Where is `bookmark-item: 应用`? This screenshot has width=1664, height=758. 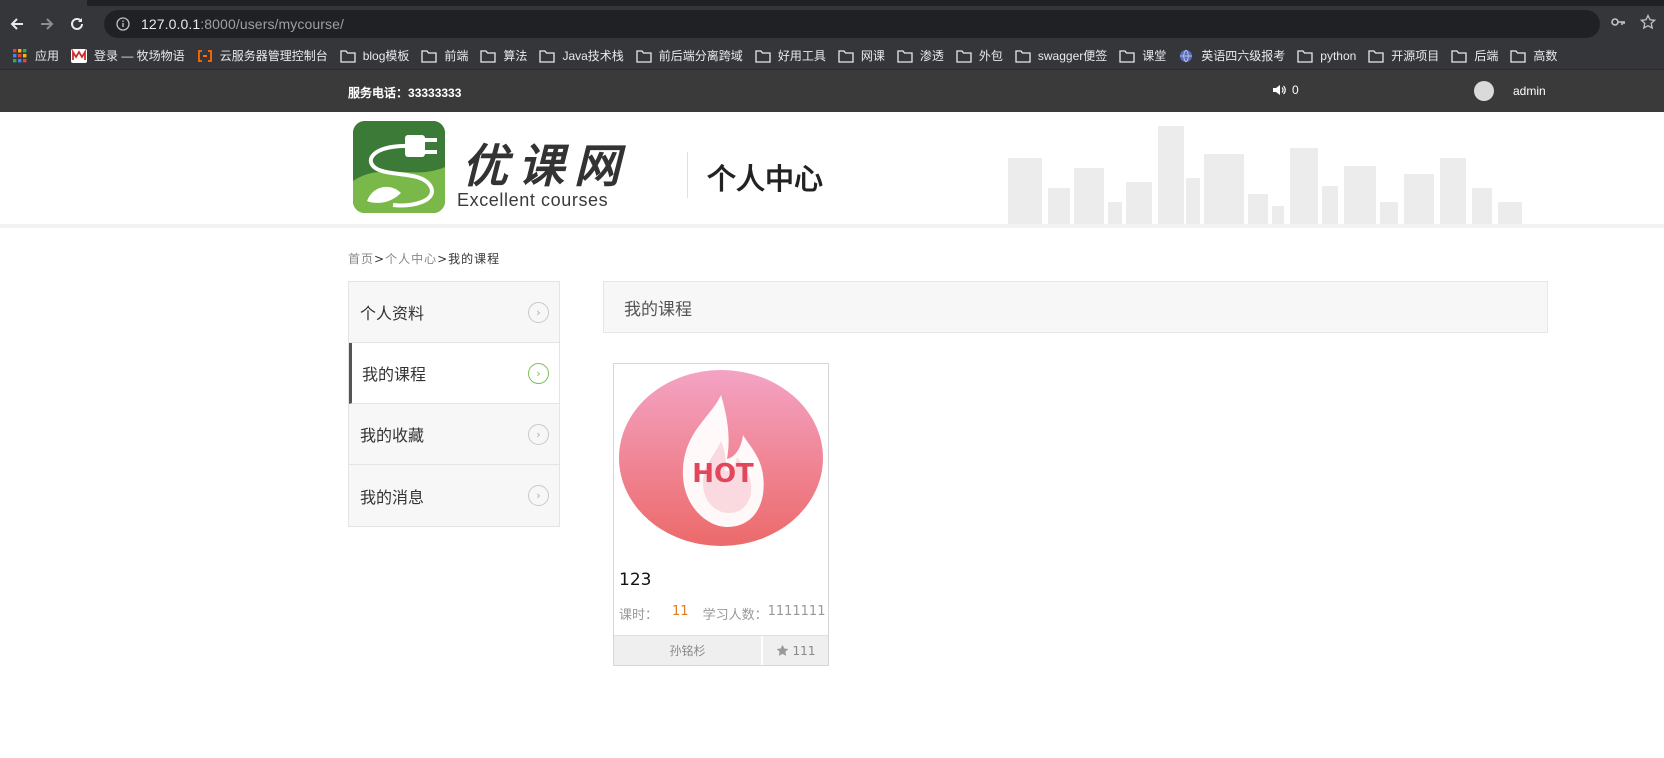
bookmark-item: 应用 is located at coordinates (35, 56).